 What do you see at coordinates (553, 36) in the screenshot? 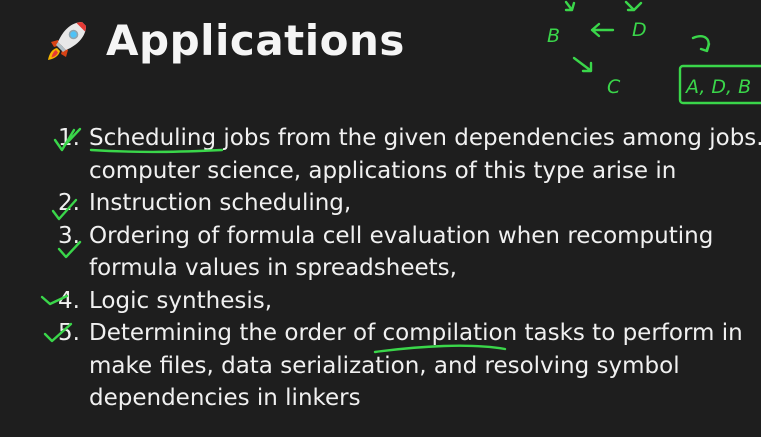
I see `graph-node-b: B` at bounding box center [553, 36].